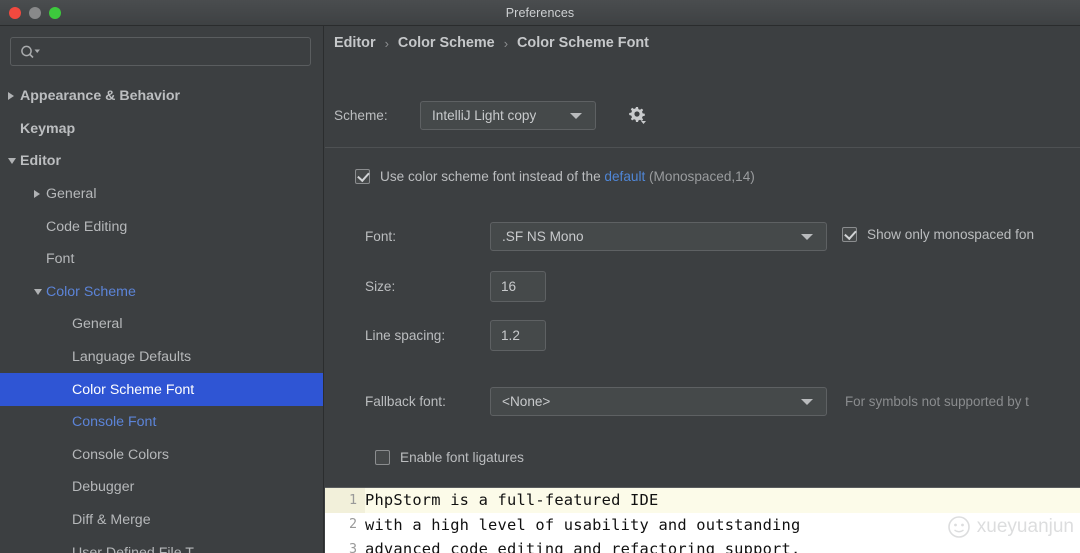 The image size is (1080, 553). What do you see at coordinates (382, 457) in the screenshot?
I see `enable-font-ligatures-checkbox` at bounding box center [382, 457].